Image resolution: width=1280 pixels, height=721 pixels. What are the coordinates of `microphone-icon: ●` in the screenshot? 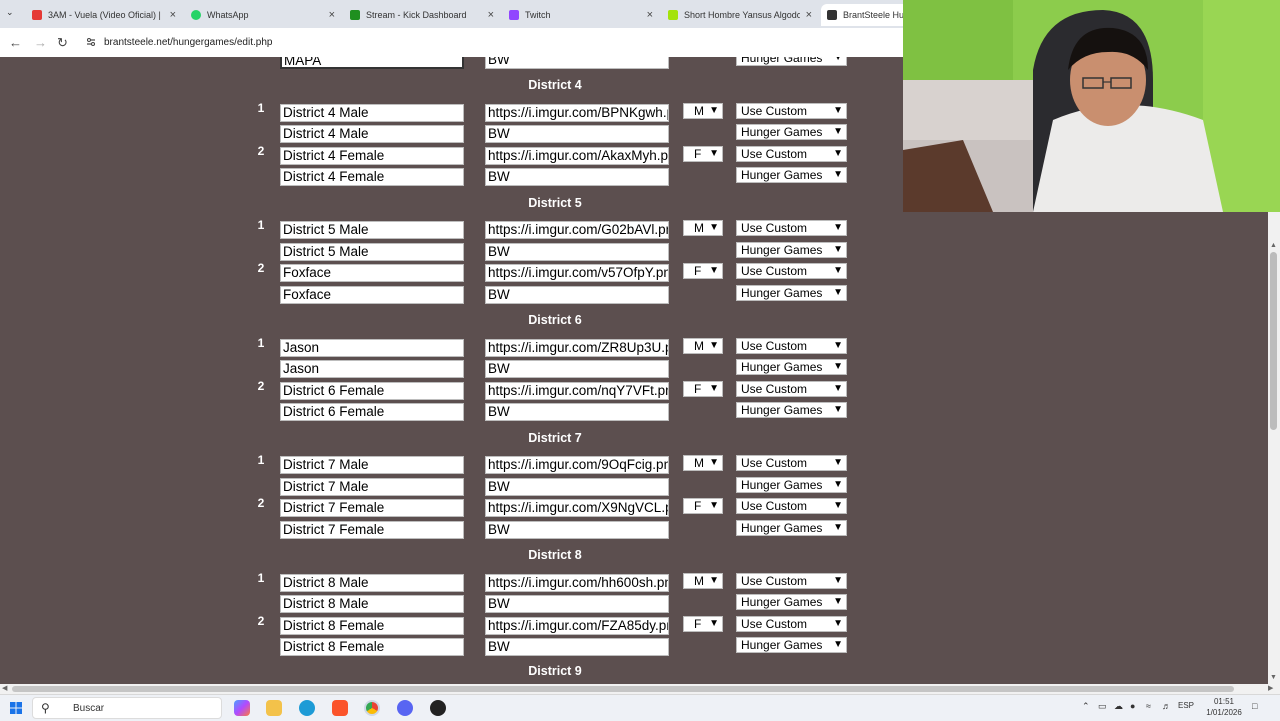 It's located at (1132, 706).